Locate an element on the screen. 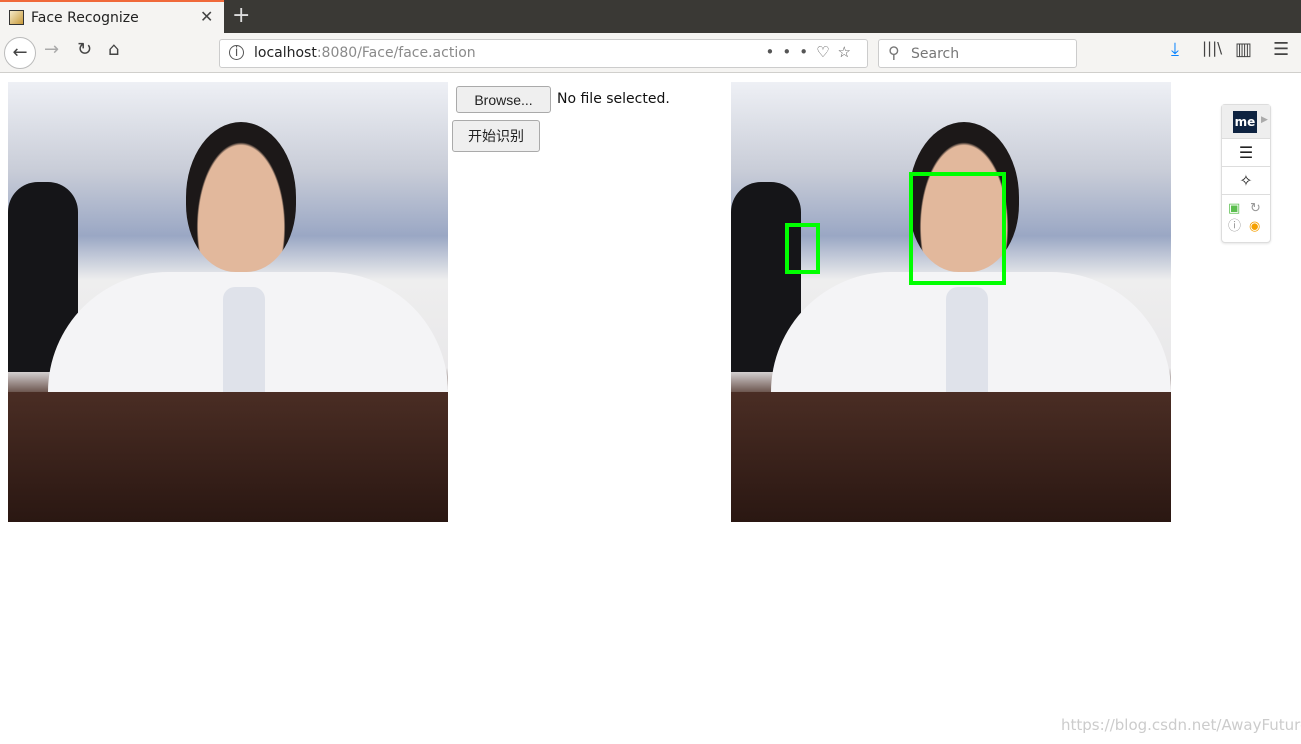 Image resolution: width=1301 pixels, height=744 pixels. more-icon: ••• is located at coordinates (791, 52).